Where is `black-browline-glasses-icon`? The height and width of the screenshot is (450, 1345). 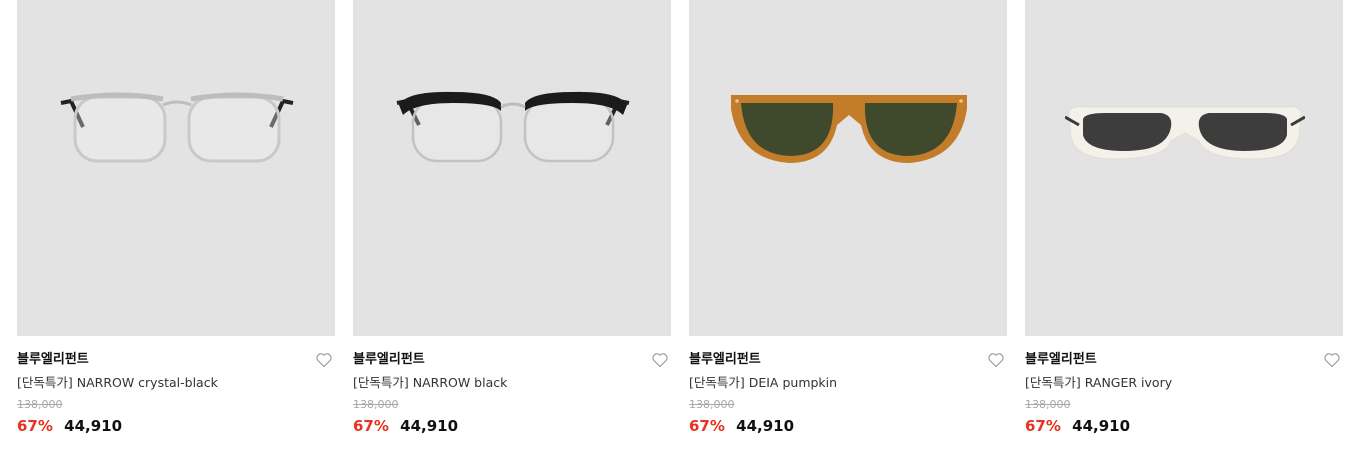 black-browline-glasses-icon is located at coordinates (513, 127).